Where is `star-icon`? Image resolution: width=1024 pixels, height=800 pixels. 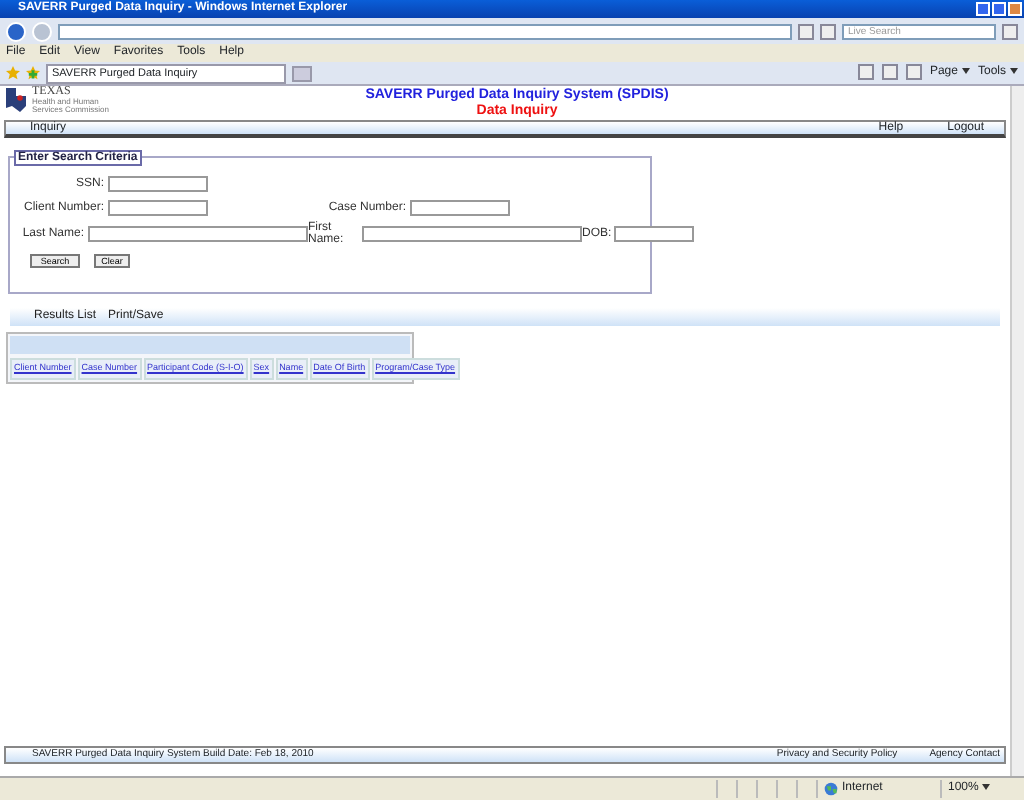 star-icon is located at coordinates (13, 73).